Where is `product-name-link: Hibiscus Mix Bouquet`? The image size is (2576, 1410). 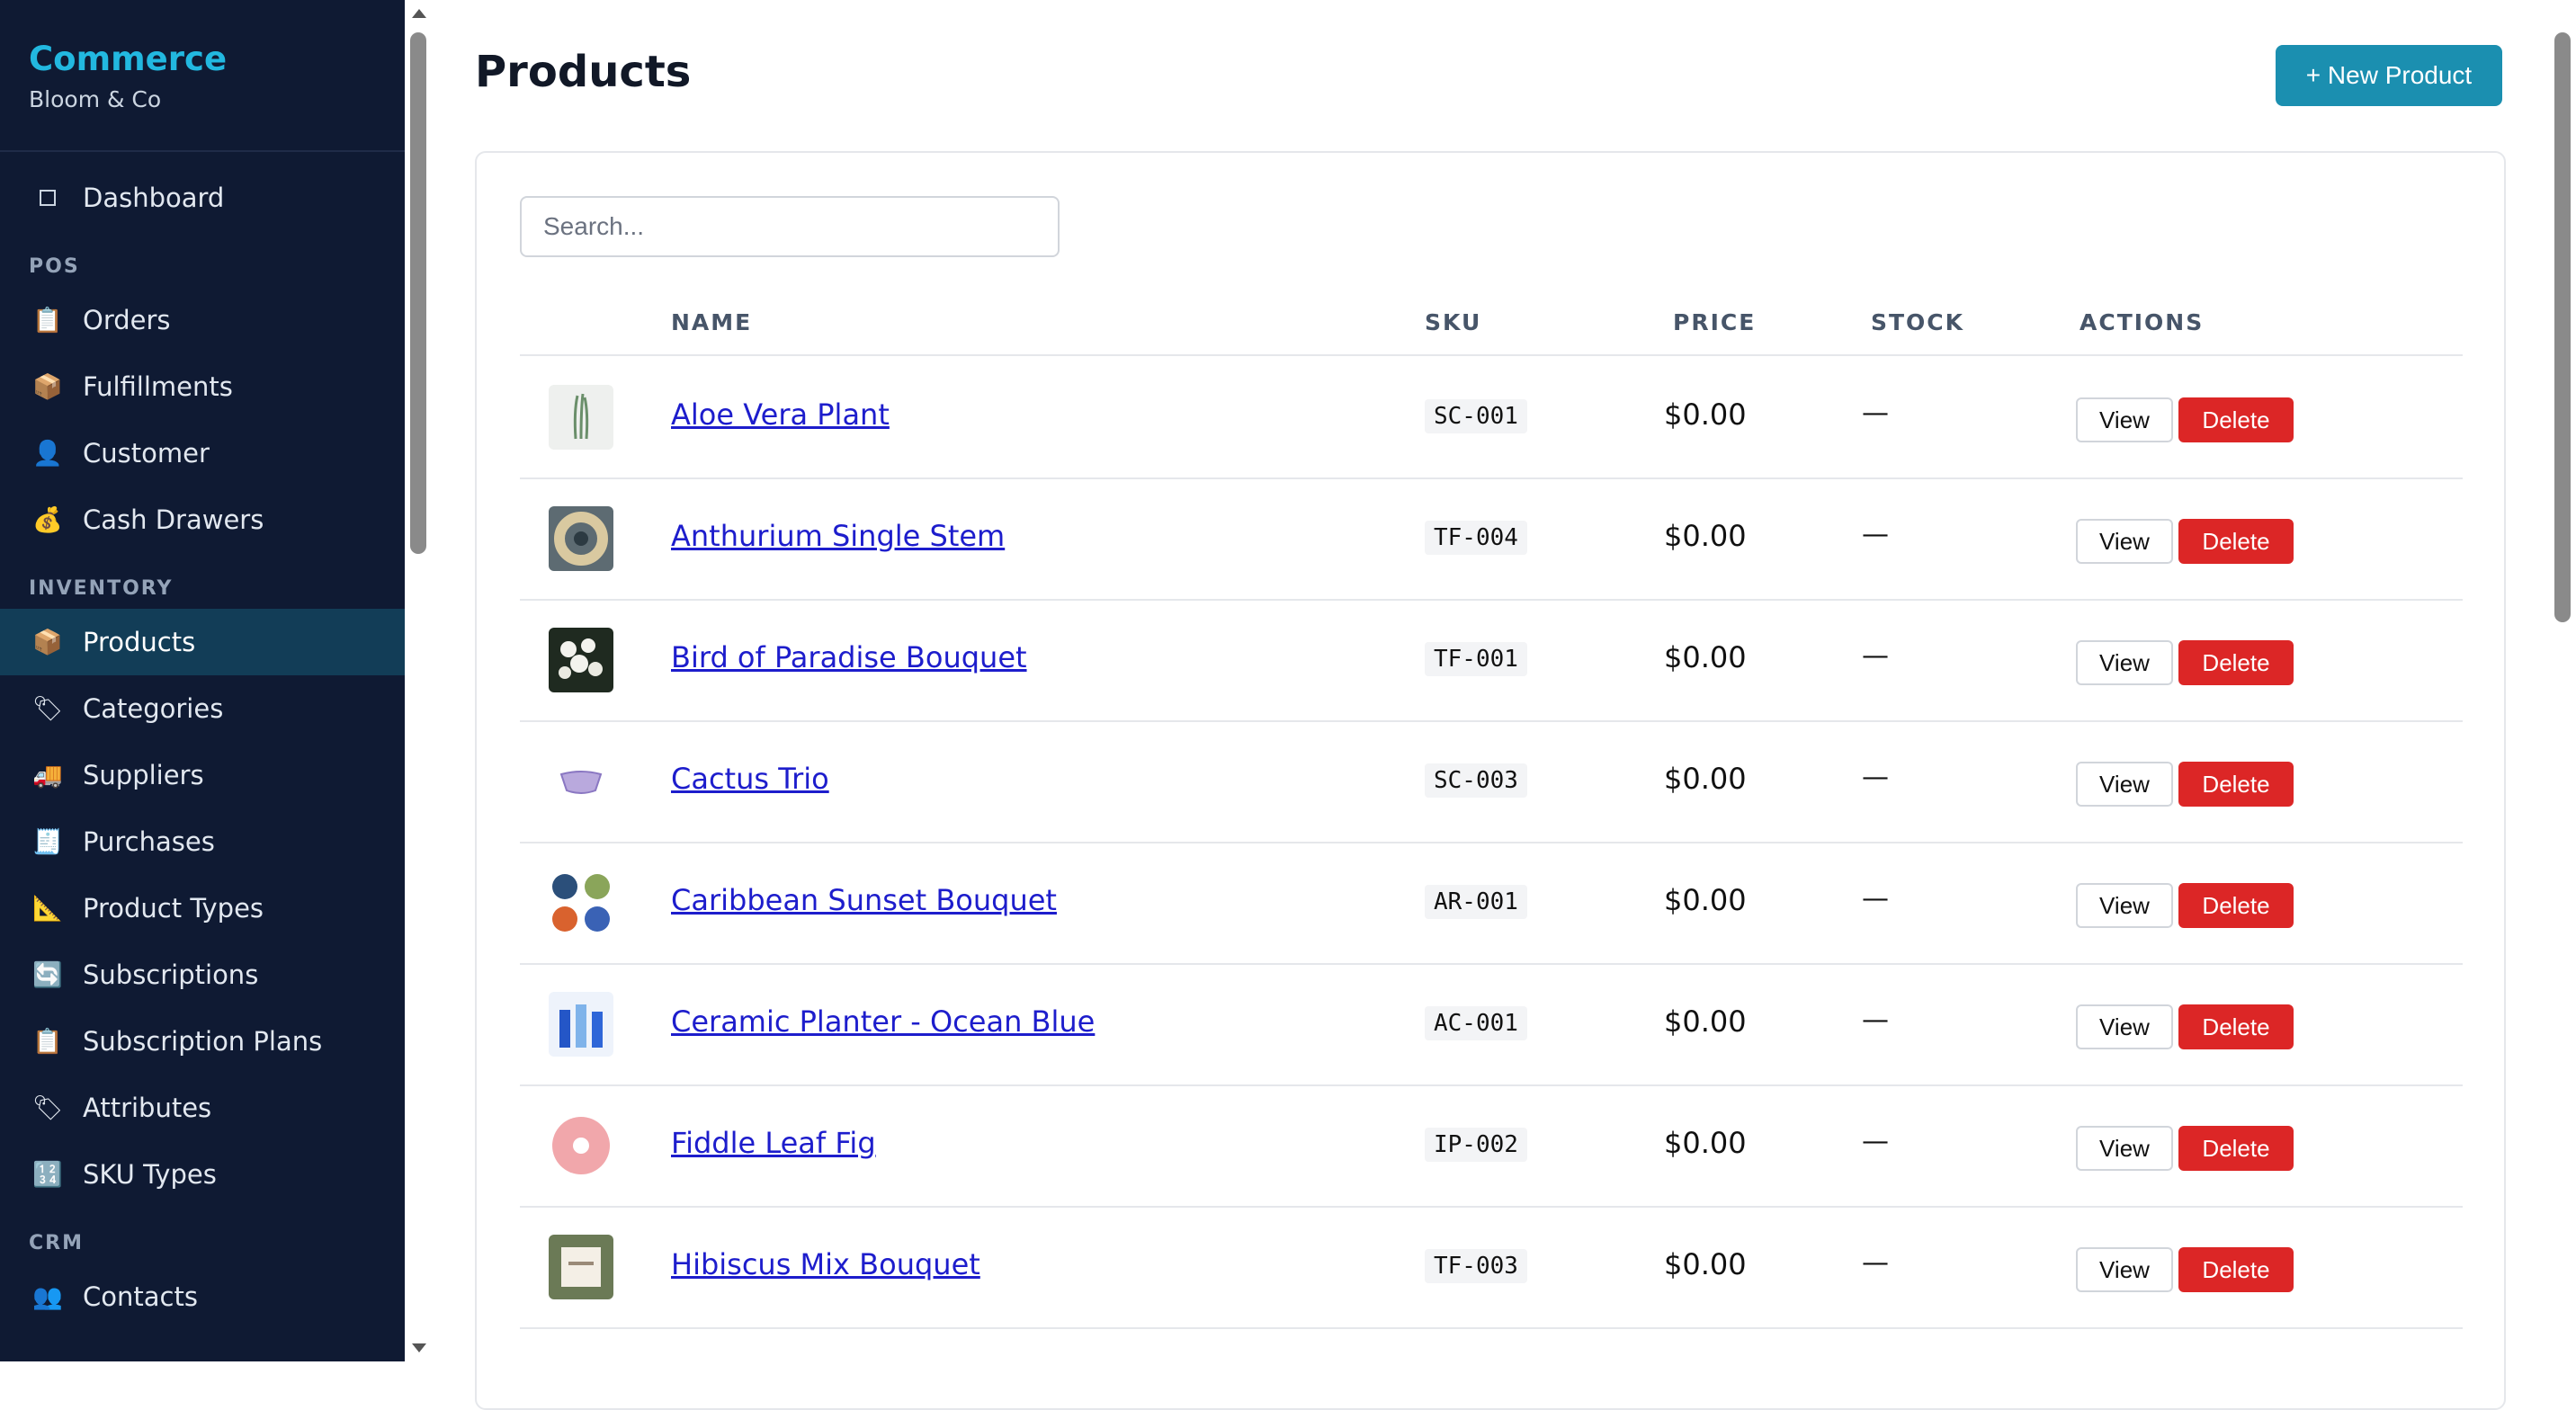 product-name-link: Hibiscus Mix Bouquet is located at coordinates (825, 1264).